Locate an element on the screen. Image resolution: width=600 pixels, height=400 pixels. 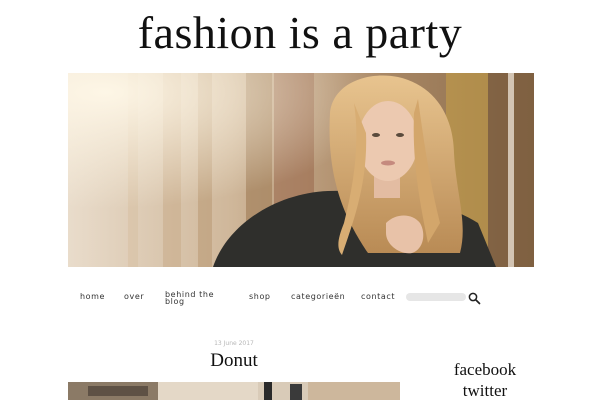
post-image is located at coordinates (234, 391).